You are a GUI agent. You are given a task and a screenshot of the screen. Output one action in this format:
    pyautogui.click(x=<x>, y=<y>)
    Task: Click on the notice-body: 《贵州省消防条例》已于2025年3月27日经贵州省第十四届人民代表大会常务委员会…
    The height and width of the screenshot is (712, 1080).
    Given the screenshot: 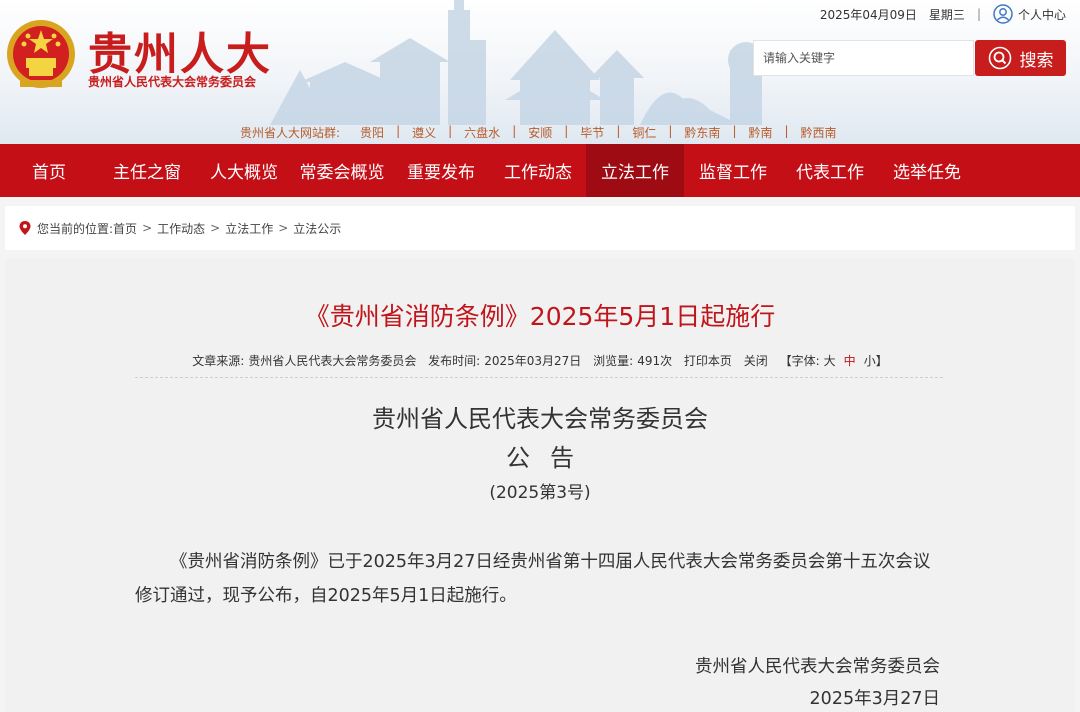 What is the action you would take?
    pyautogui.click(x=533, y=579)
    